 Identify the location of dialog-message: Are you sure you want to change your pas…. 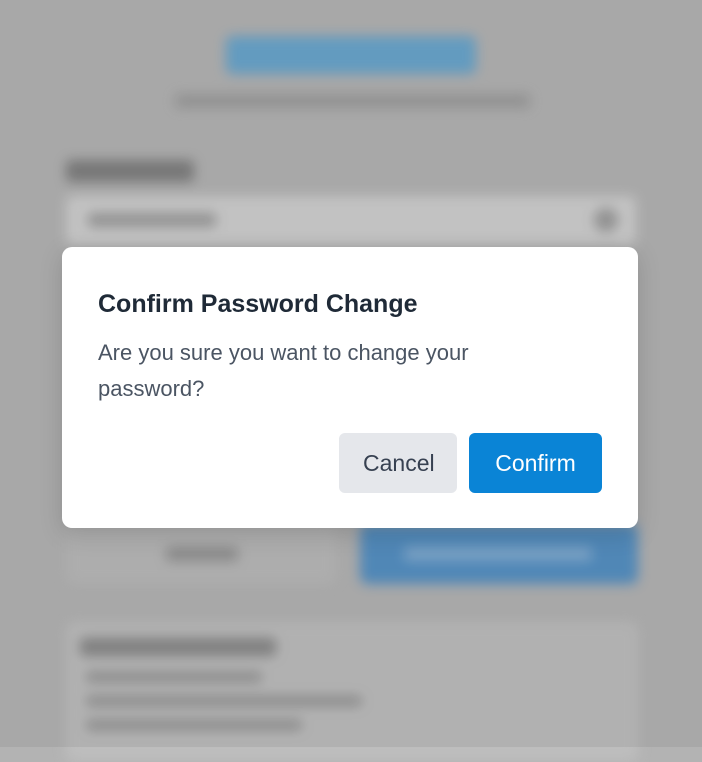
(283, 370).